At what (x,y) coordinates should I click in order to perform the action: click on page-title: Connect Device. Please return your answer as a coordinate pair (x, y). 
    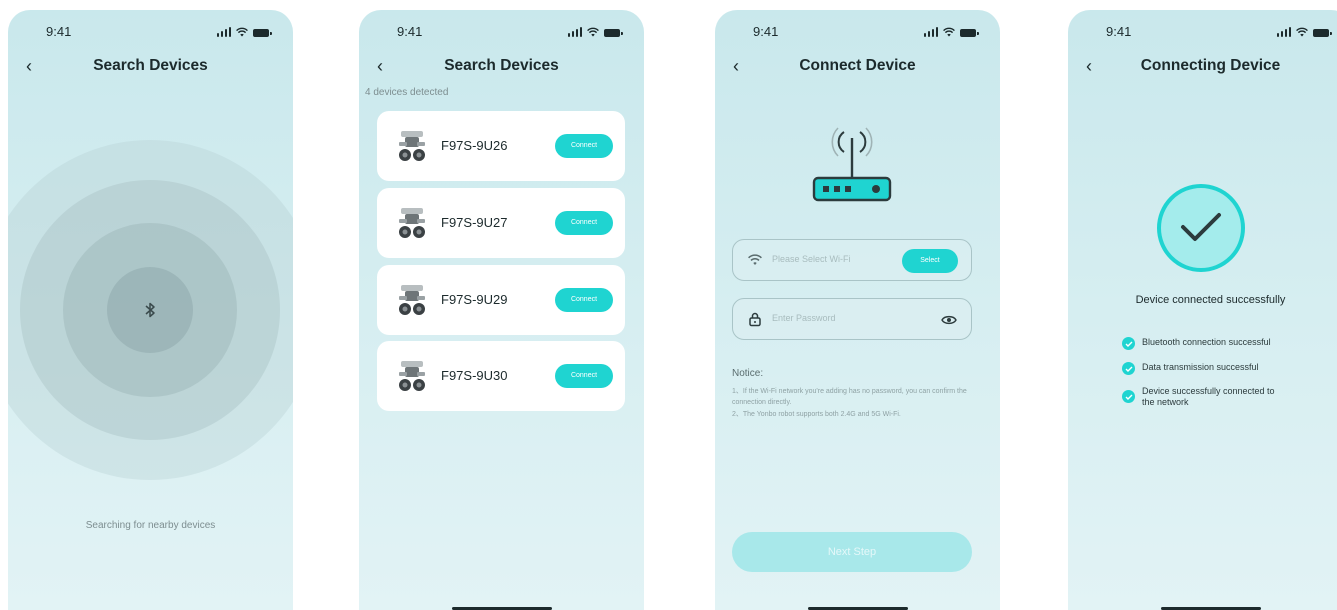
    Looking at the image, I should click on (857, 65).